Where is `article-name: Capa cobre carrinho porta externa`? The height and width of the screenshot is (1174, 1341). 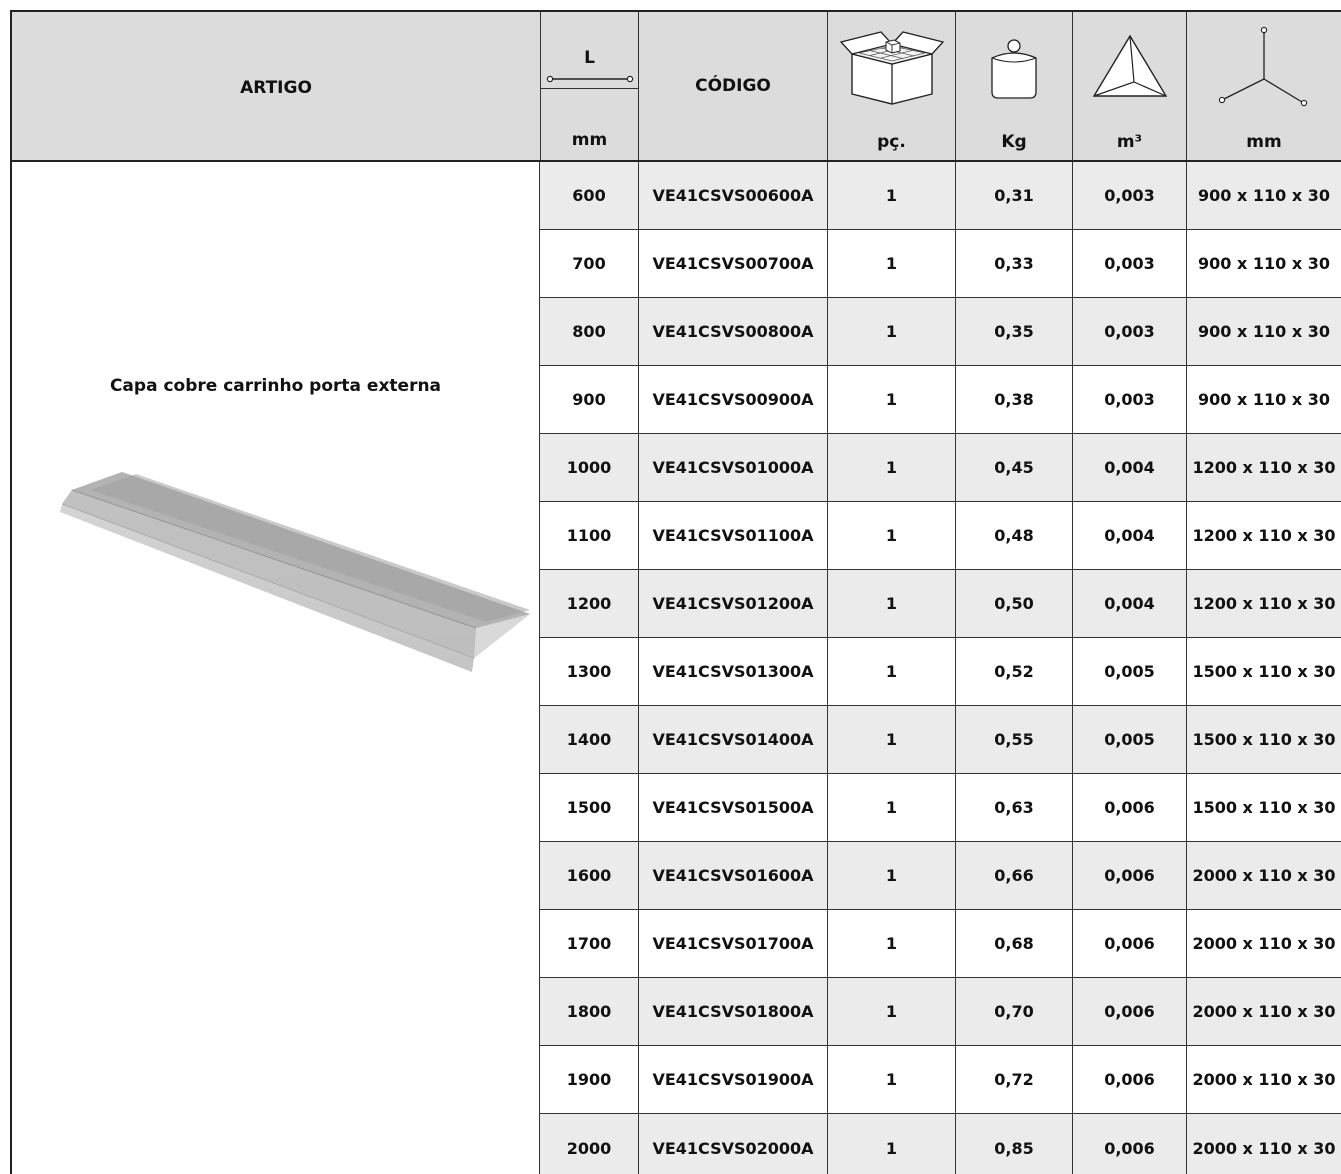 article-name: Capa cobre carrinho porta externa is located at coordinates (275, 386).